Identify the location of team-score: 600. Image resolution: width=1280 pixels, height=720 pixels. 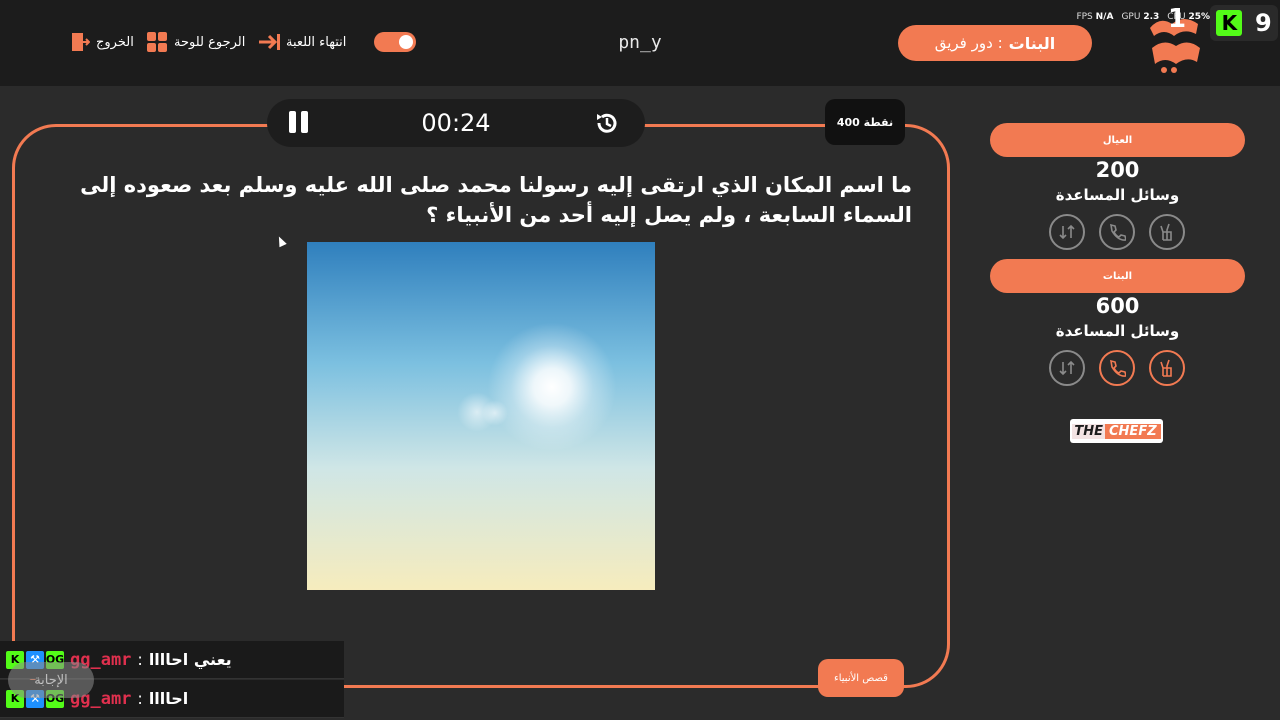
(1117, 306).